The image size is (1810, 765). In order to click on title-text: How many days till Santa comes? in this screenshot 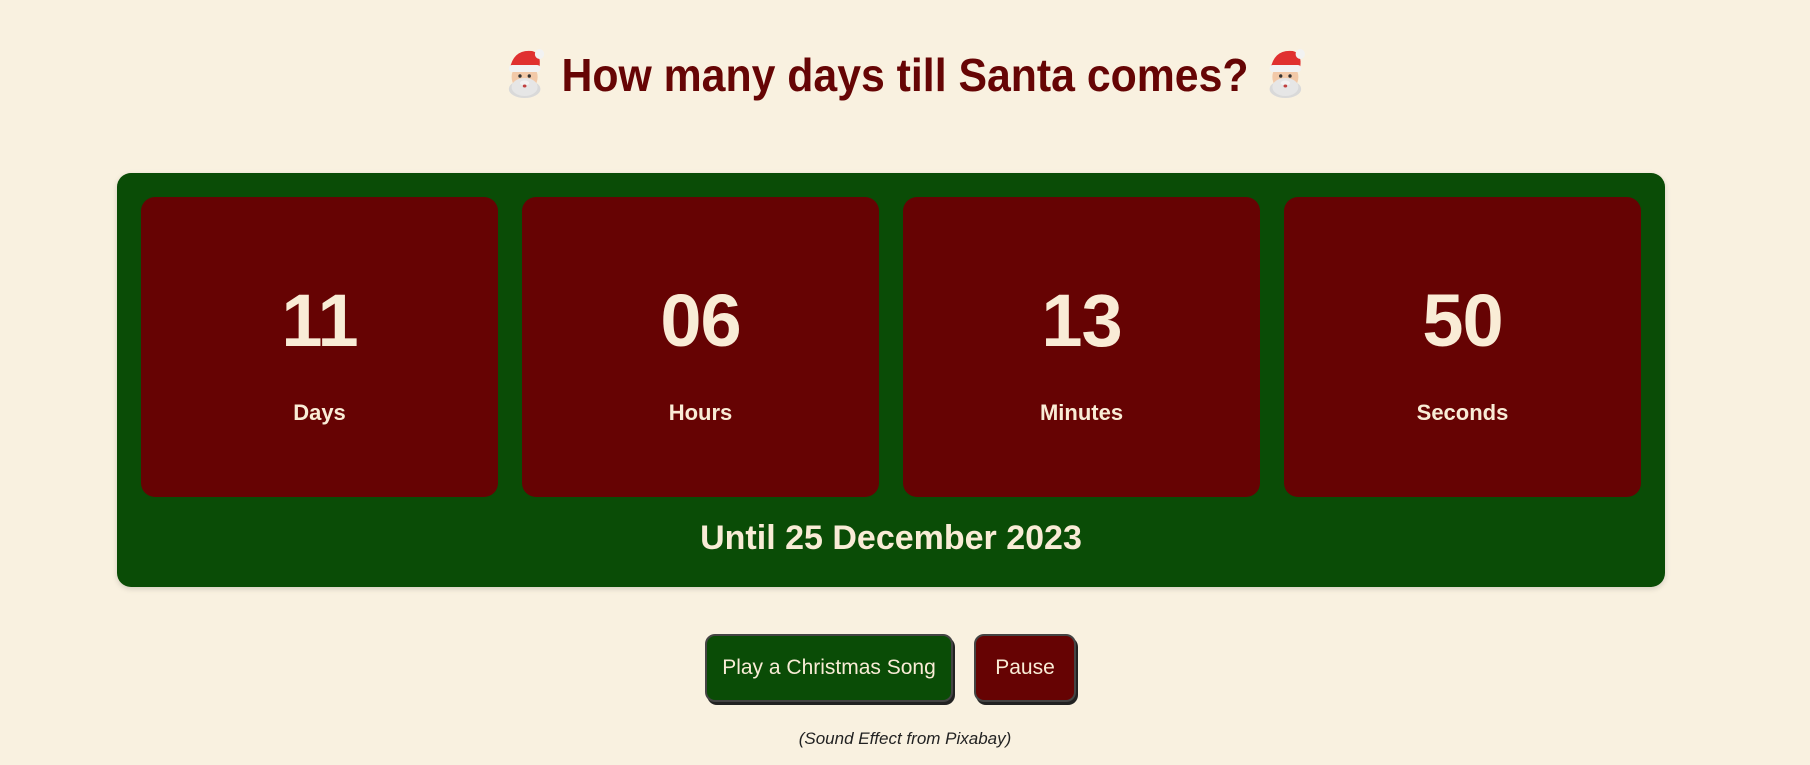, I will do `click(905, 75)`.